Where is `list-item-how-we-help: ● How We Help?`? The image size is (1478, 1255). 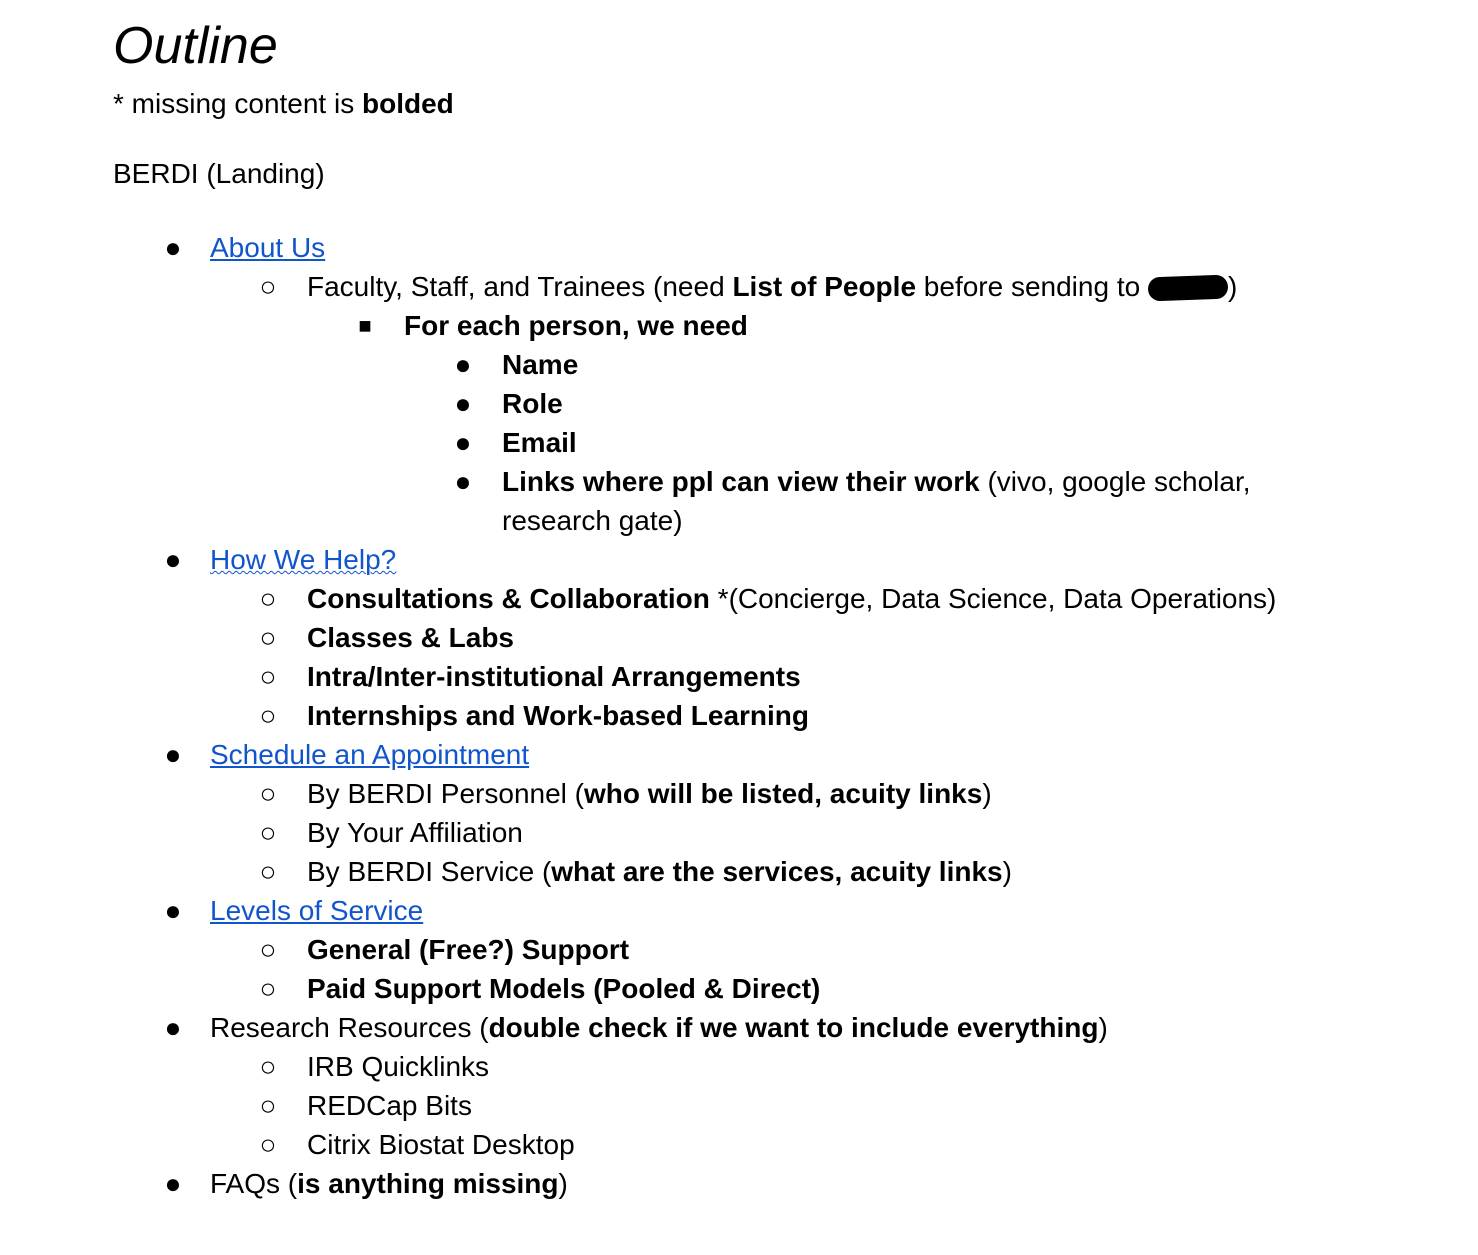 list-item-how-we-help: ● How We Help? is located at coordinates (783, 559).